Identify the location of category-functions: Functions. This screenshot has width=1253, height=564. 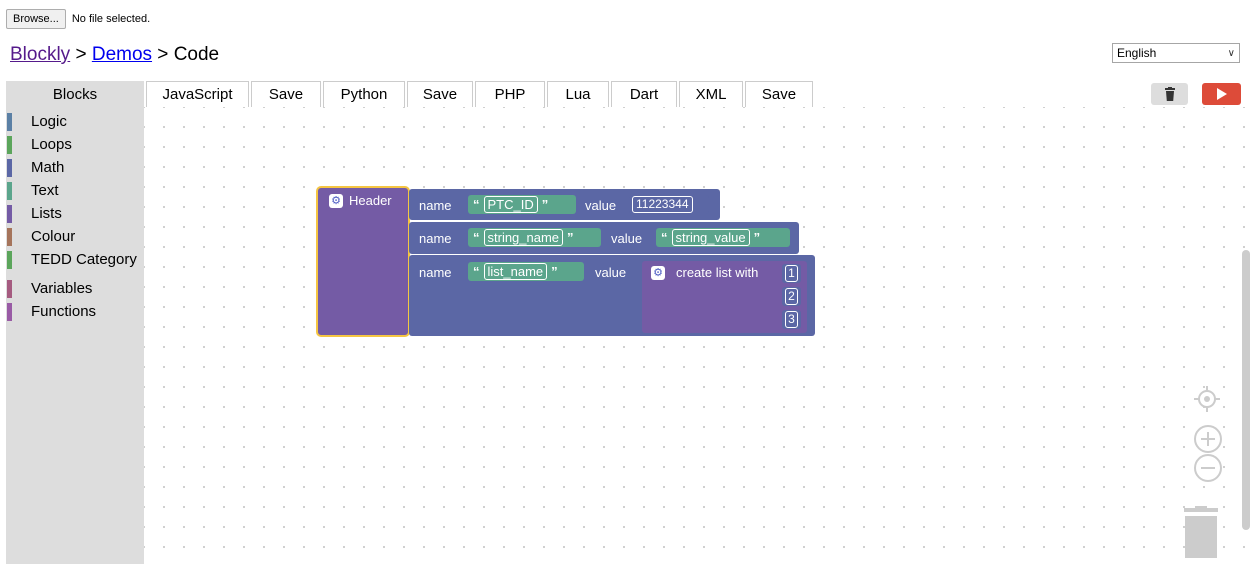
(75, 311).